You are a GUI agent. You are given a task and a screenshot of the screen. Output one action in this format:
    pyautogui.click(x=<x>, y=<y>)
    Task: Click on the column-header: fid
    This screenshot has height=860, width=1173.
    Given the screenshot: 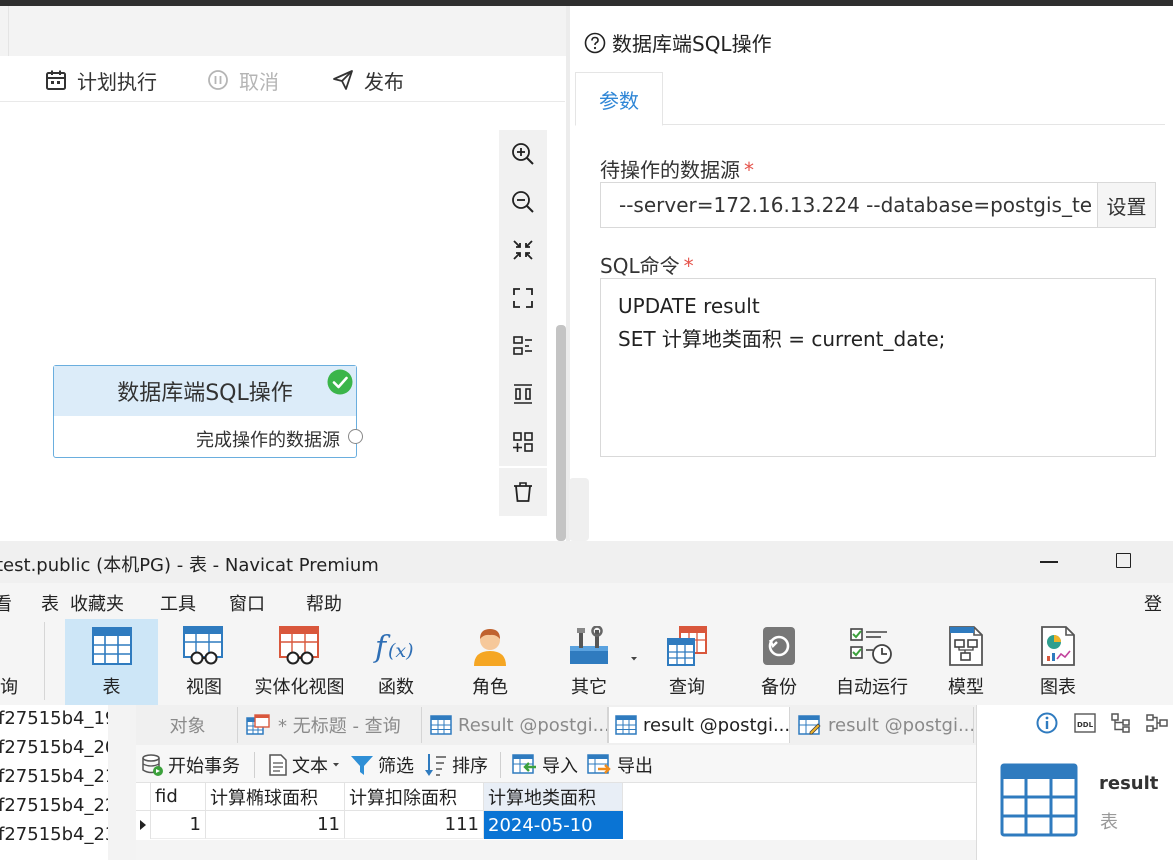 What is the action you would take?
    pyautogui.click(x=178, y=797)
    